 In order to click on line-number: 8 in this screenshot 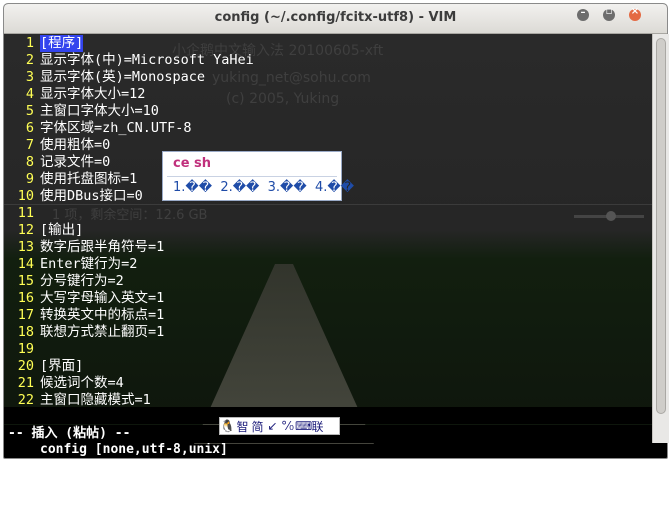, I will do `click(29, 162)`.